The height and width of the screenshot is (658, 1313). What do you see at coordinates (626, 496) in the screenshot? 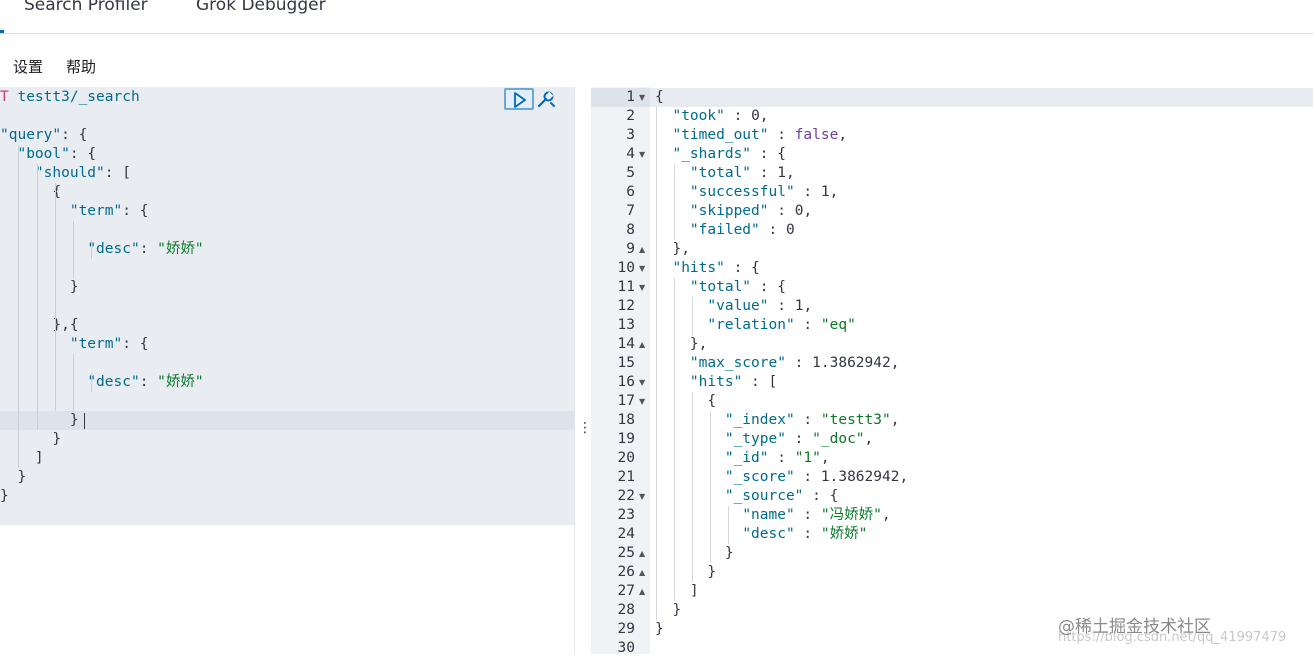
I see `line-number: 22` at bounding box center [626, 496].